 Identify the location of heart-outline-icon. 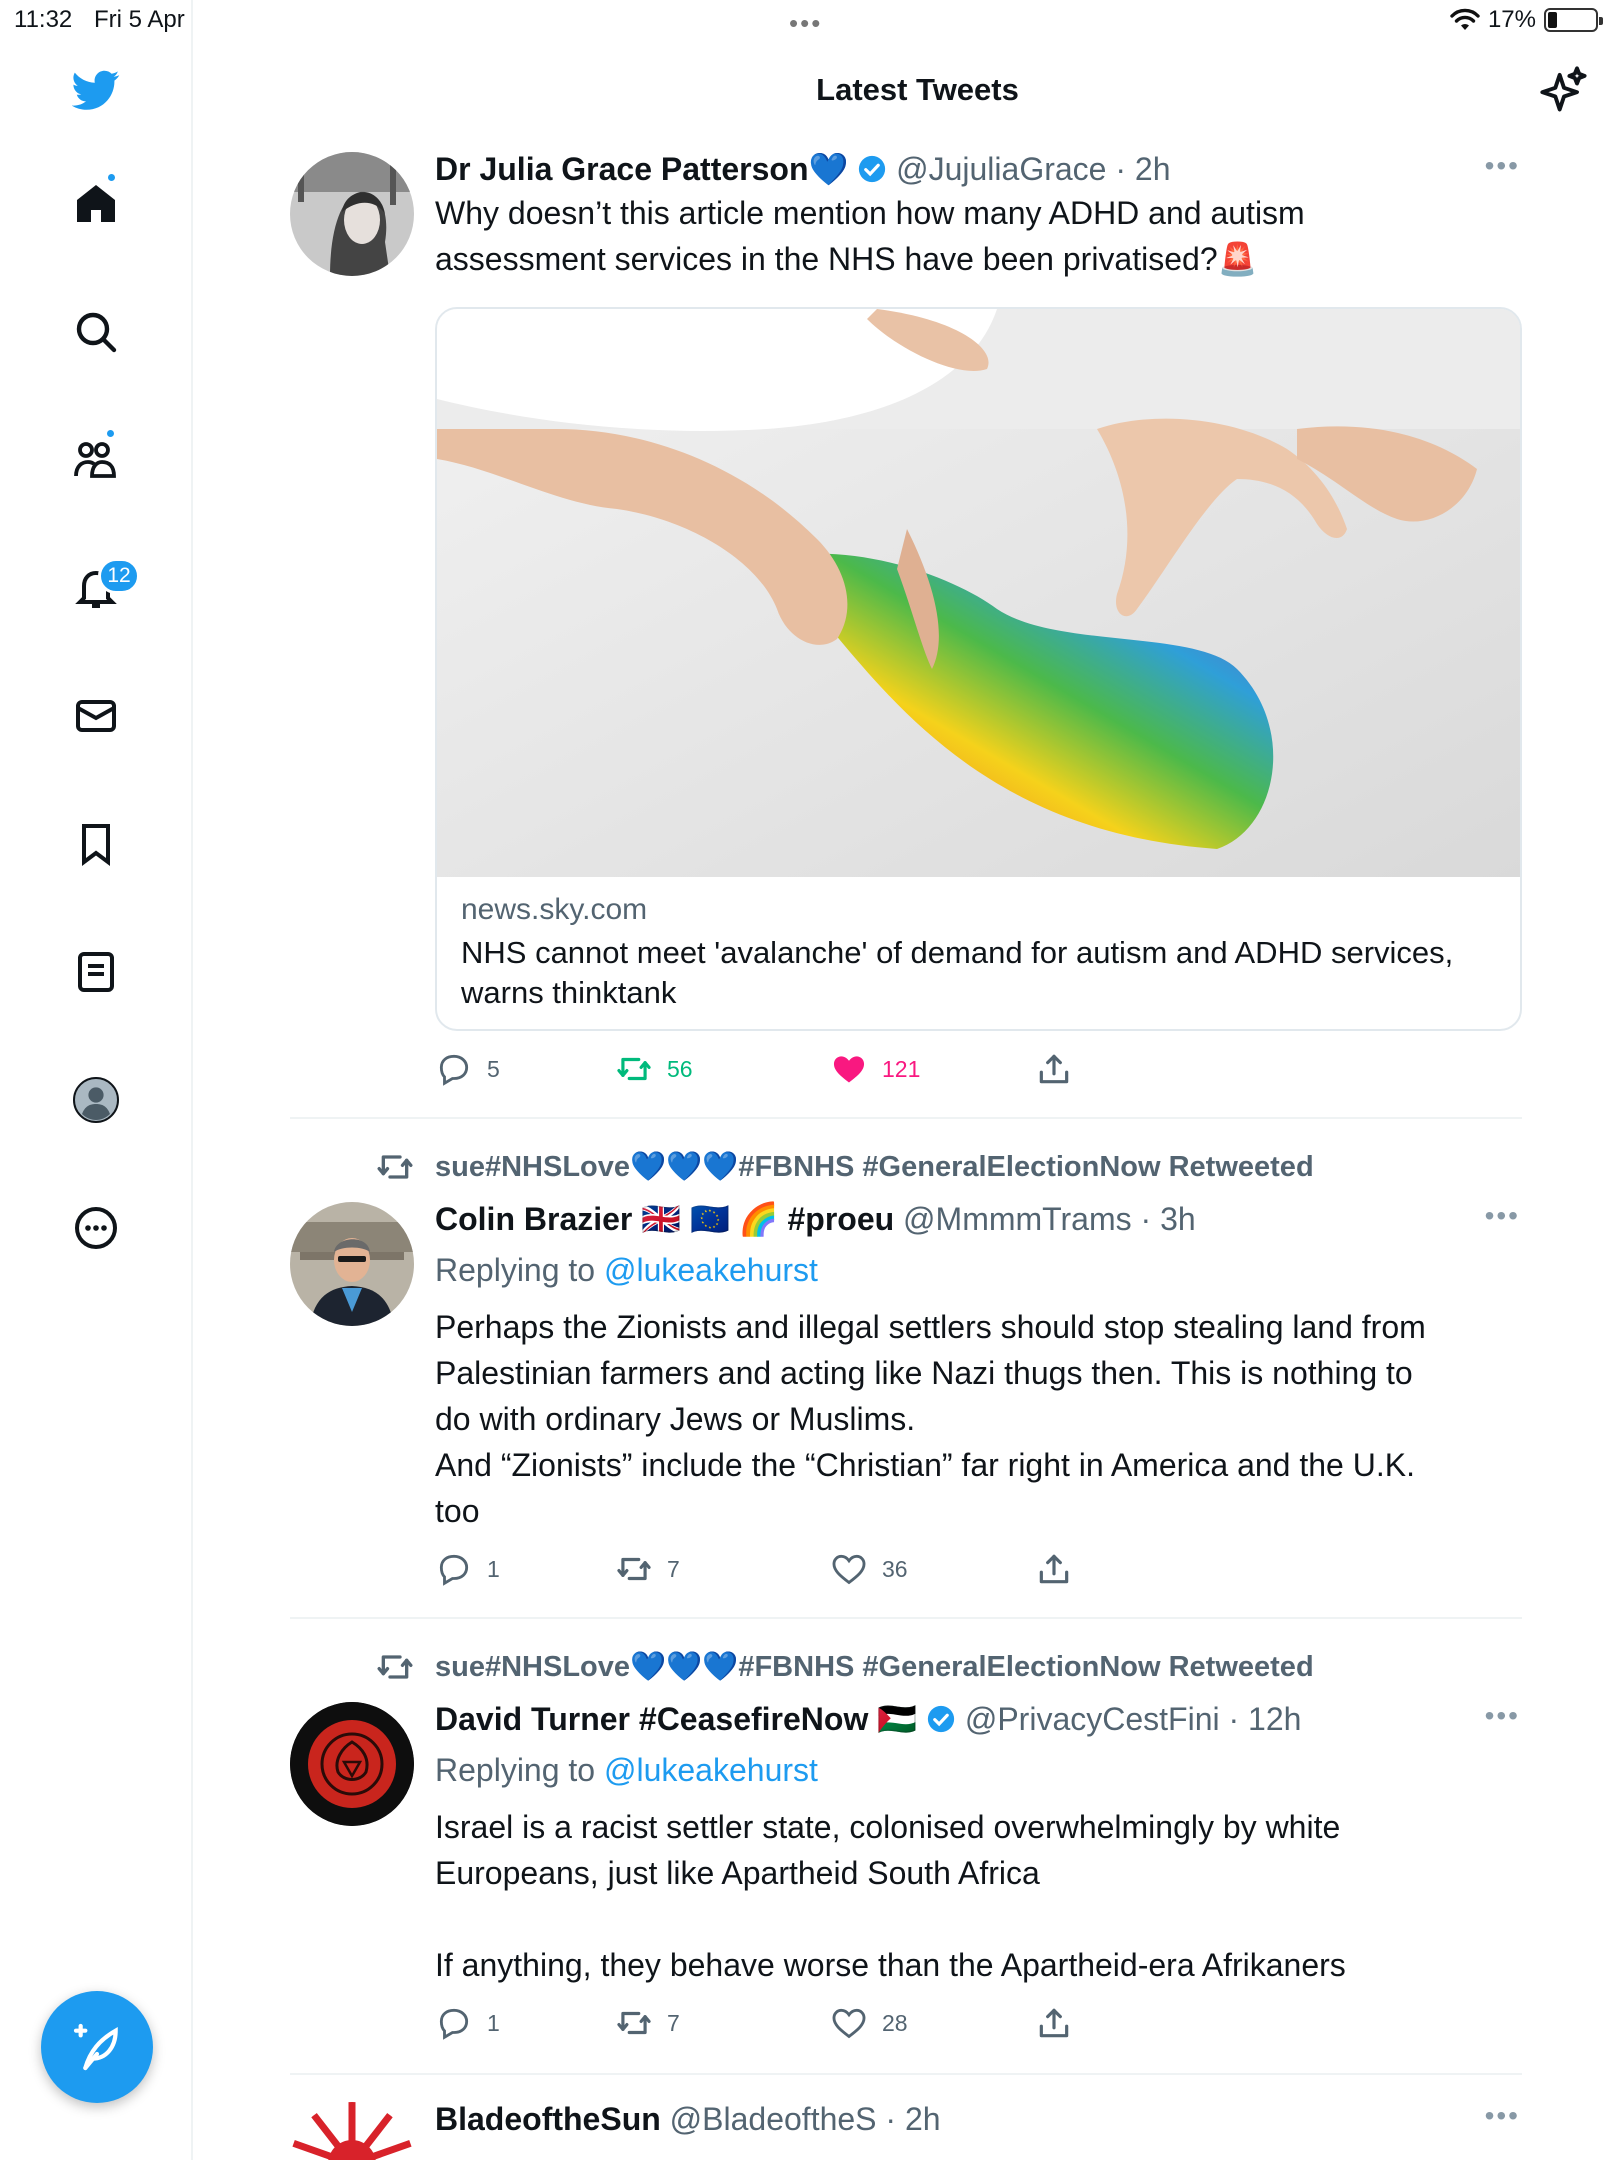
(849, 1569).